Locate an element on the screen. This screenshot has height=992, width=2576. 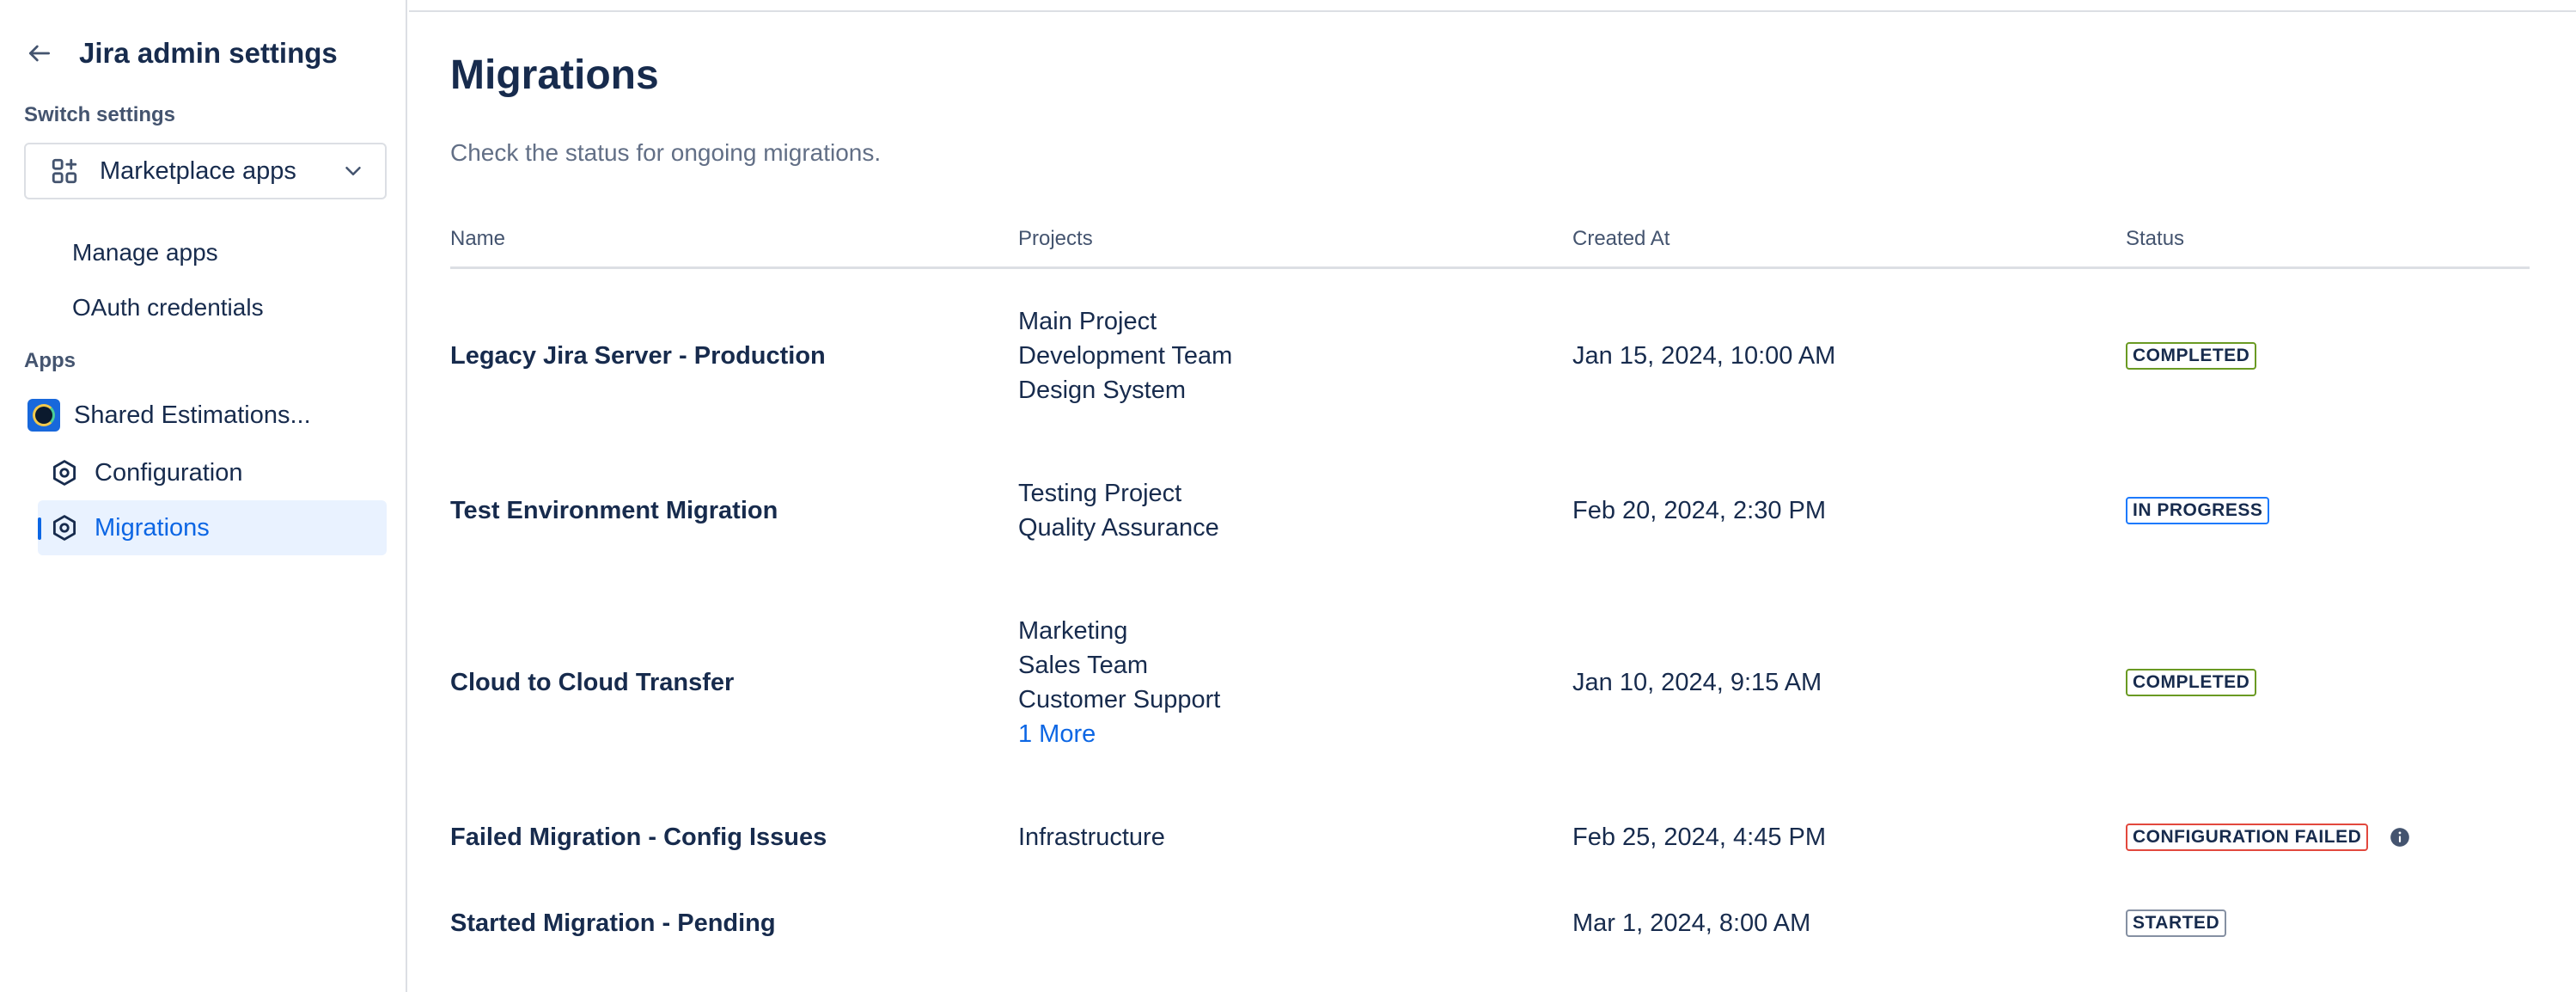
app-logo-icon is located at coordinates (43, 415).